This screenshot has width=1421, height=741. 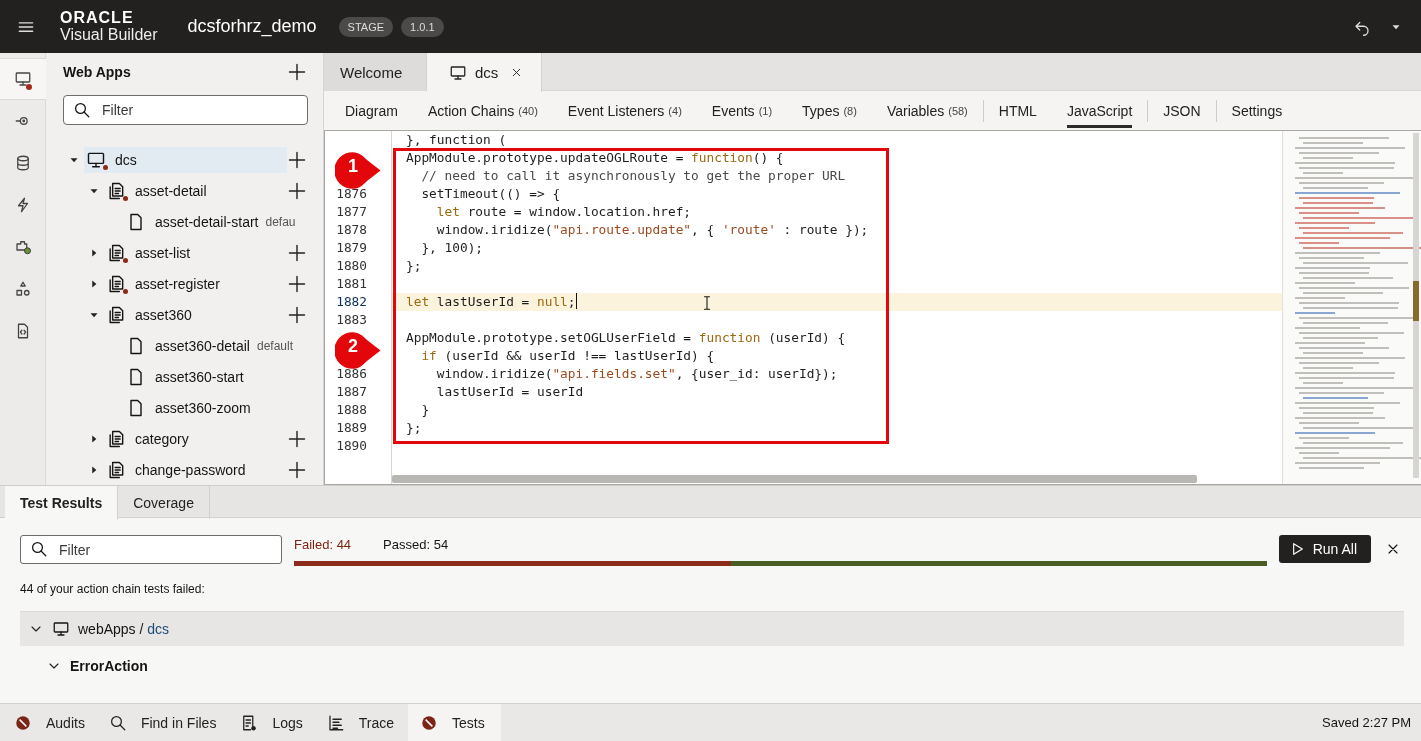 What do you see at coordinates (323, 545) in the screenshot?
I see `failed-count: Failed: 44` at bounding box center [323, 545].